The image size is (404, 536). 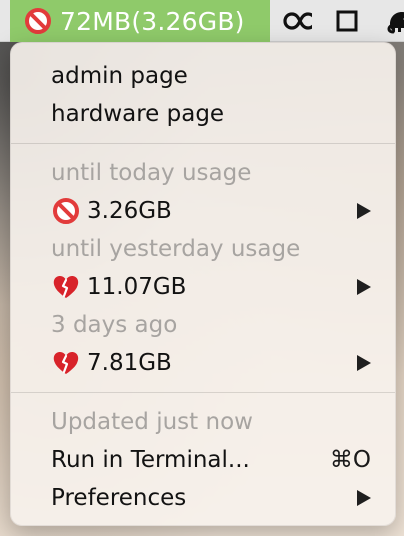 I want to click on menu-item-three-days-usage: 7.81GB, so click(x=203, y=363).